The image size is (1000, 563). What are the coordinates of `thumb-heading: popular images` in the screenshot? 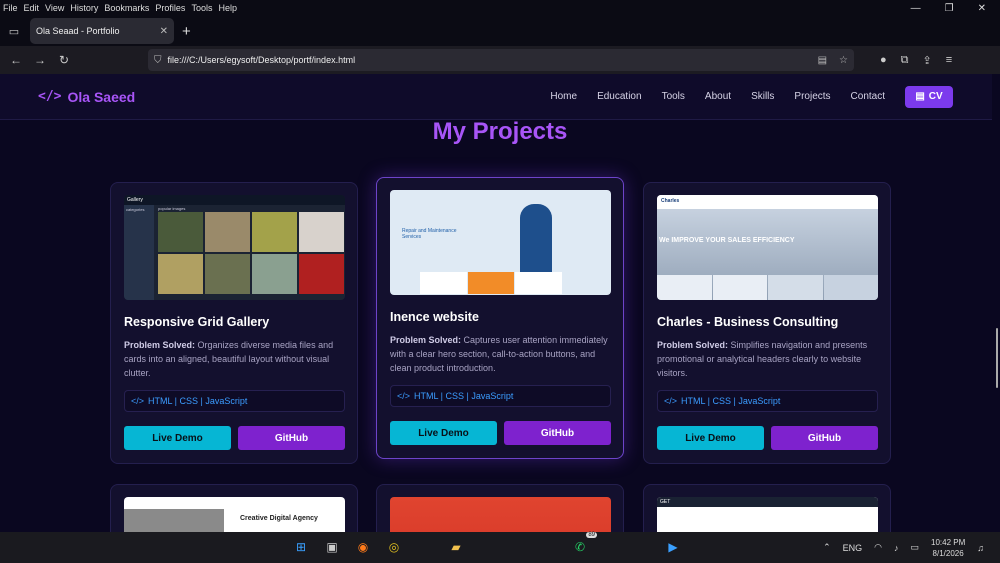 It's located at (172, 208).